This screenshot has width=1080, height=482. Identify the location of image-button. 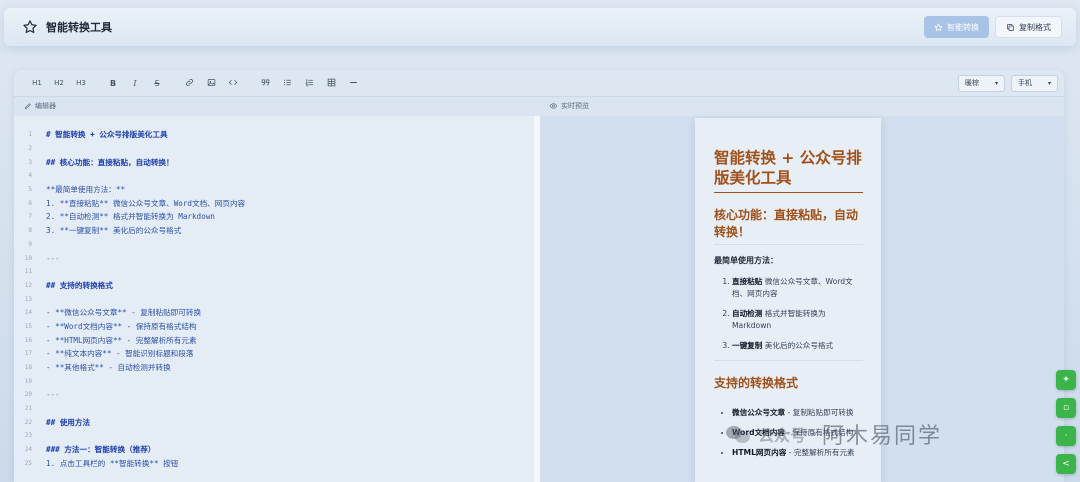
(211, 83).